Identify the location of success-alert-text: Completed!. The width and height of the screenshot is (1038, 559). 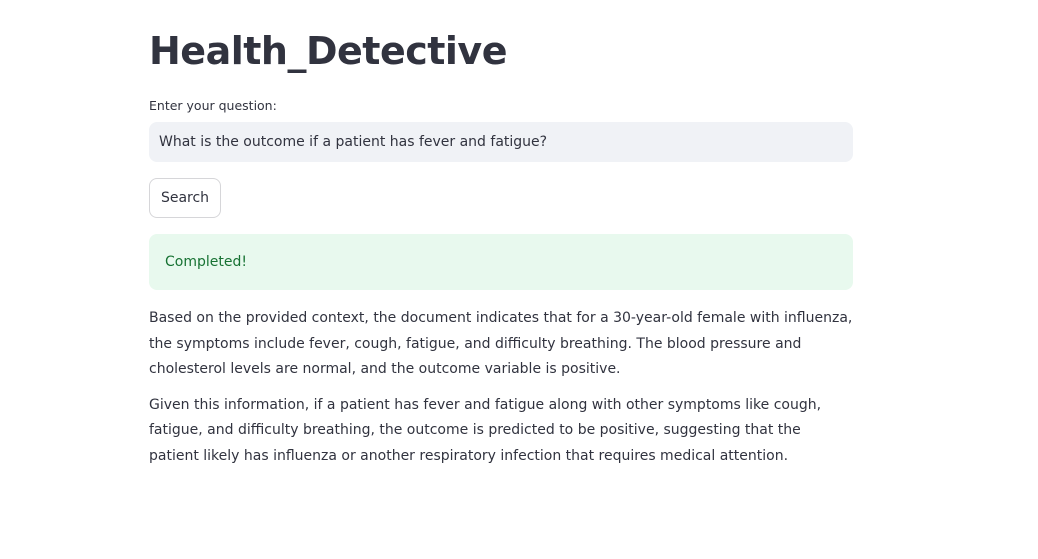
(206, 262).